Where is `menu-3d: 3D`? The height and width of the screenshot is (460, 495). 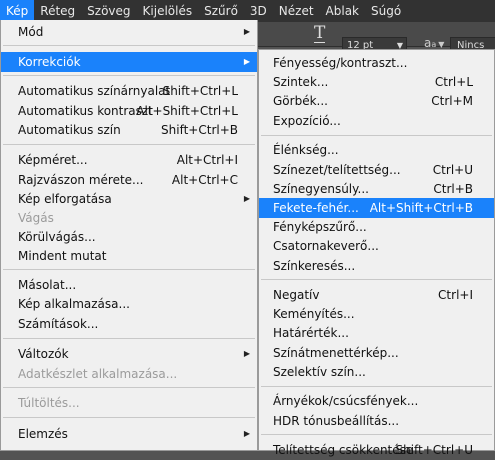
menu-3d: 3D is located at coordinates (258, 11).